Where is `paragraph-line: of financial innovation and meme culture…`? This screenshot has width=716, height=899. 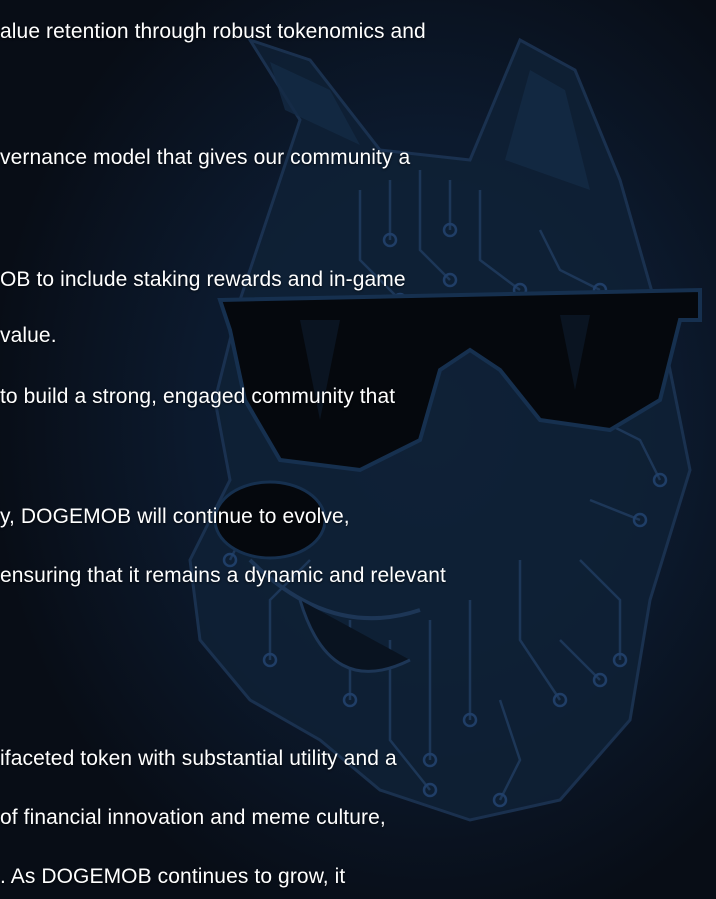 paragraph-line: of financial innovation and meme culture… is located at coordinates (193, 817).